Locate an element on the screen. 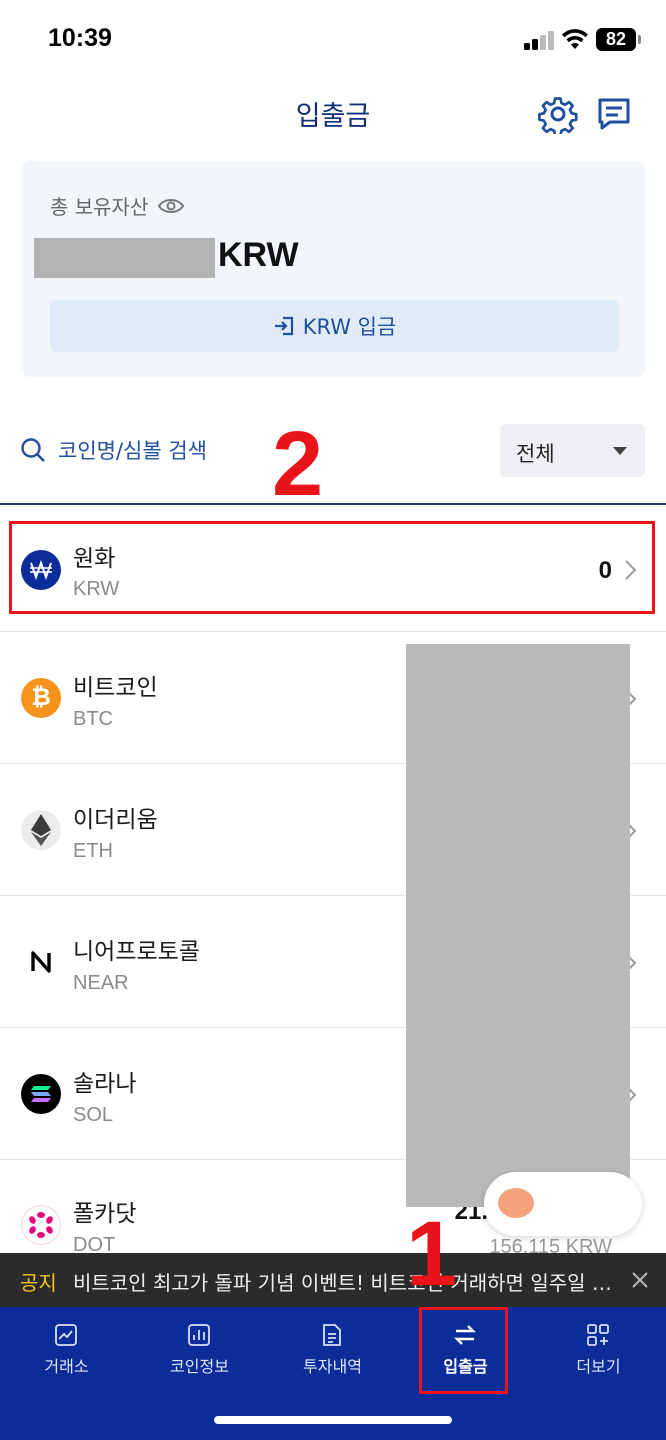 This screenshot has height=1440, width=666. search-icon is located at coordinates (33, 450).